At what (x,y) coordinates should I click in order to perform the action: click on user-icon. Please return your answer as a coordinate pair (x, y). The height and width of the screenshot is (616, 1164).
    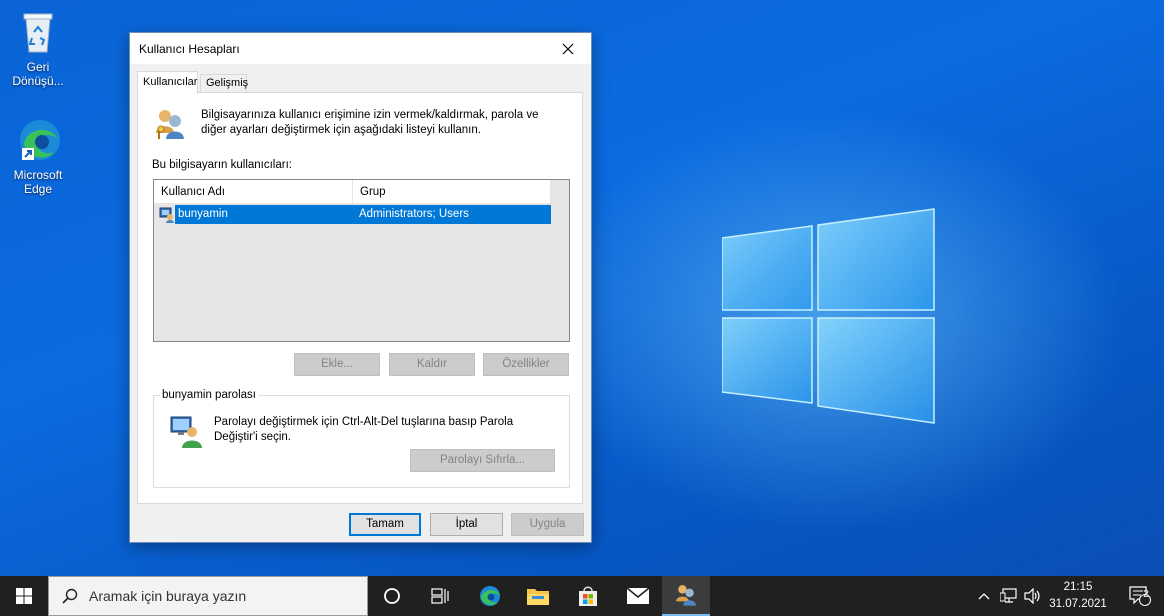
    Looking at the image, I should click on (166, 215).